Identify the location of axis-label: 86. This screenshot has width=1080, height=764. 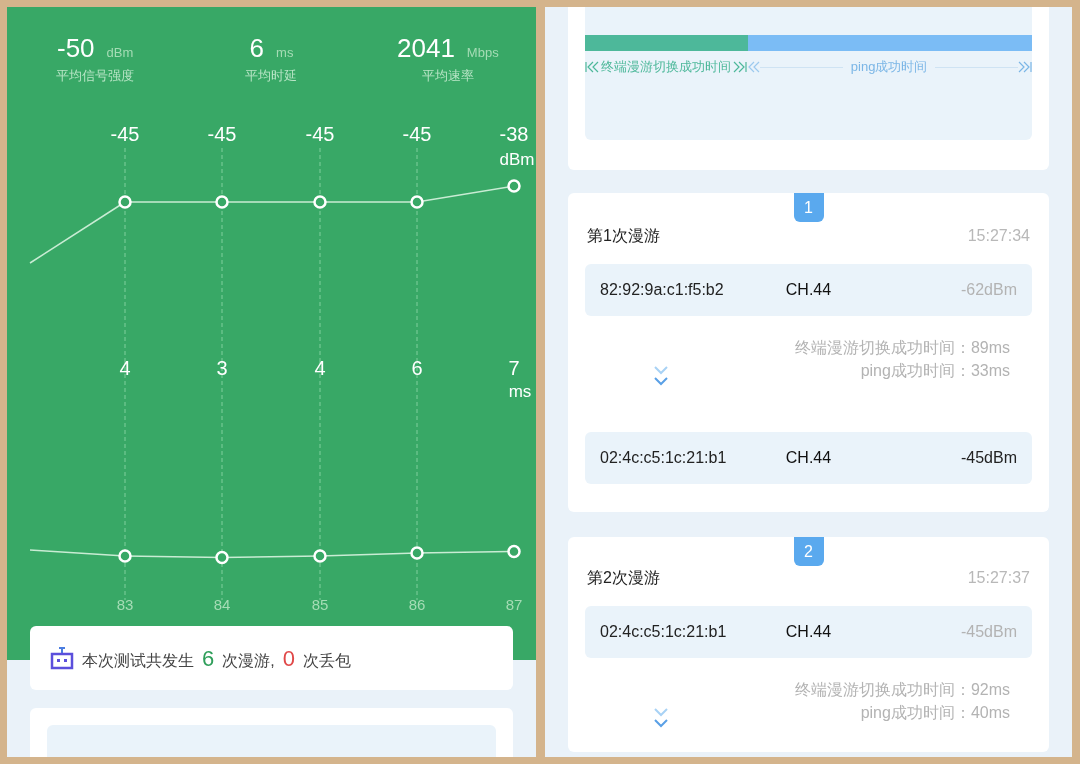
(417, 604).